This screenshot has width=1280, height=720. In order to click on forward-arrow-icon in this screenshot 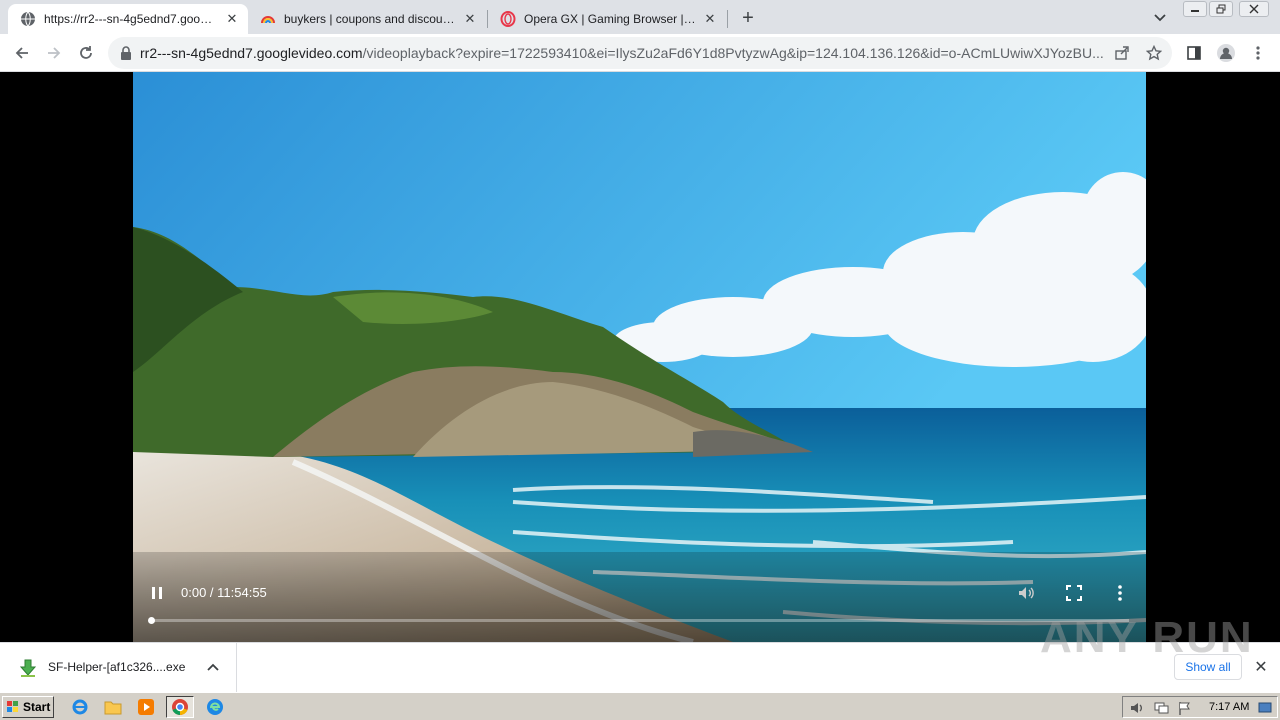, I will do `click(54, 53)`.